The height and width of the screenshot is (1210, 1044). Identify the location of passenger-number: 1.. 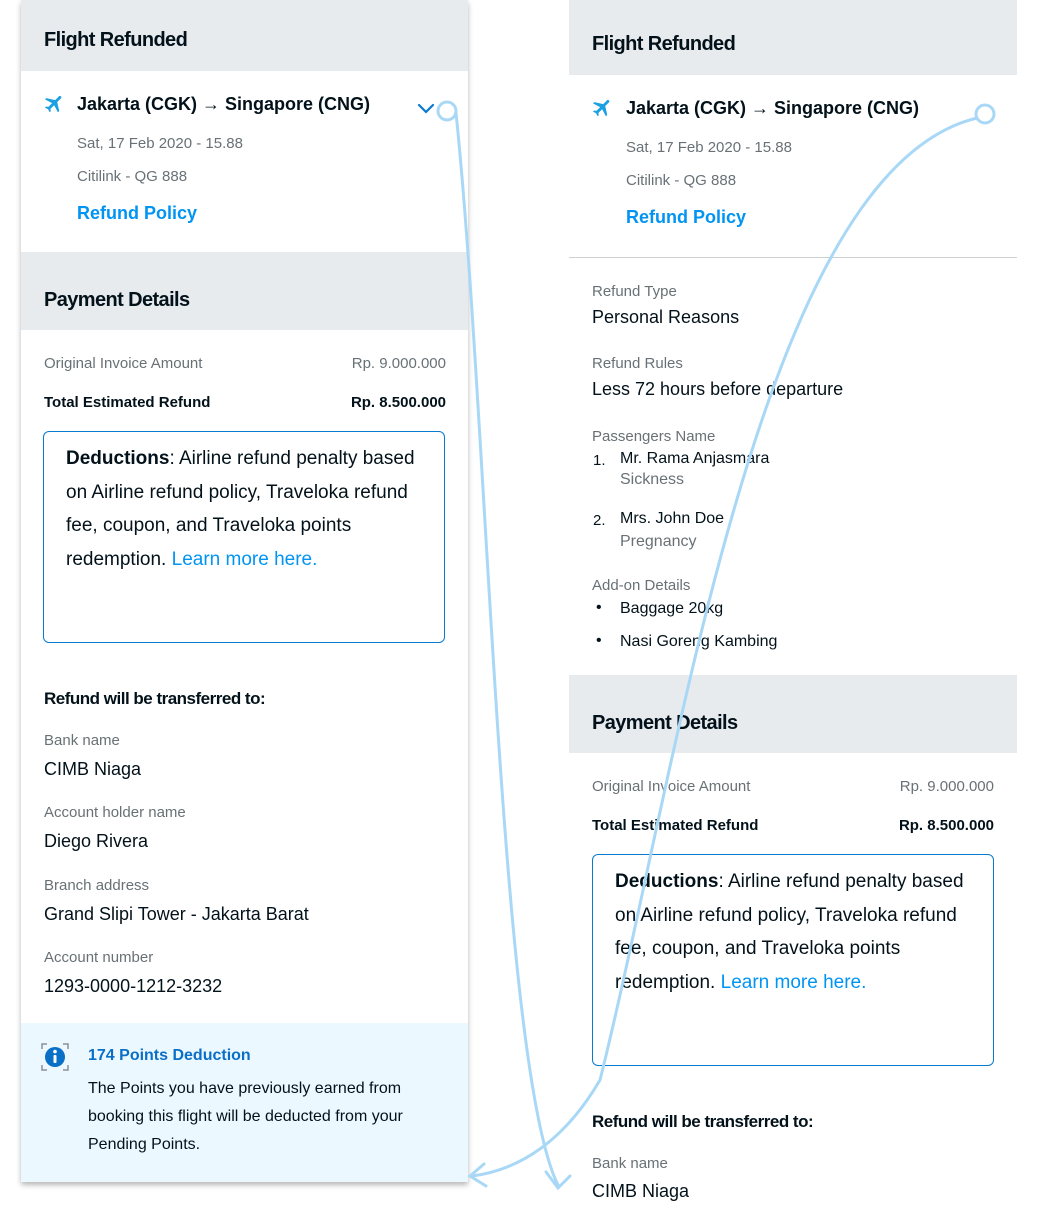
(599, 460).